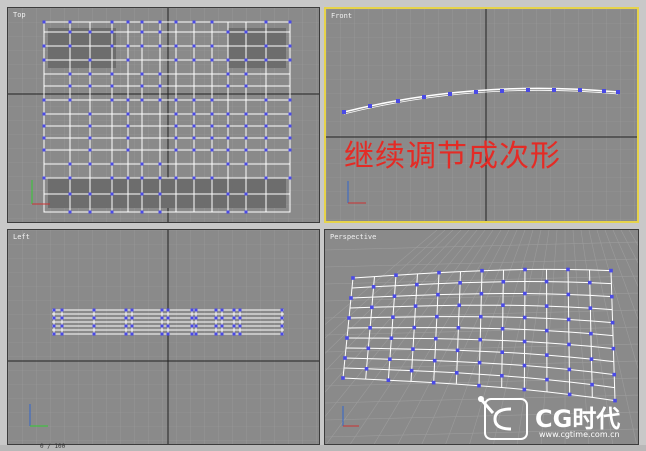  I want to click on viewport-label-front: Front, so click(342, 16).